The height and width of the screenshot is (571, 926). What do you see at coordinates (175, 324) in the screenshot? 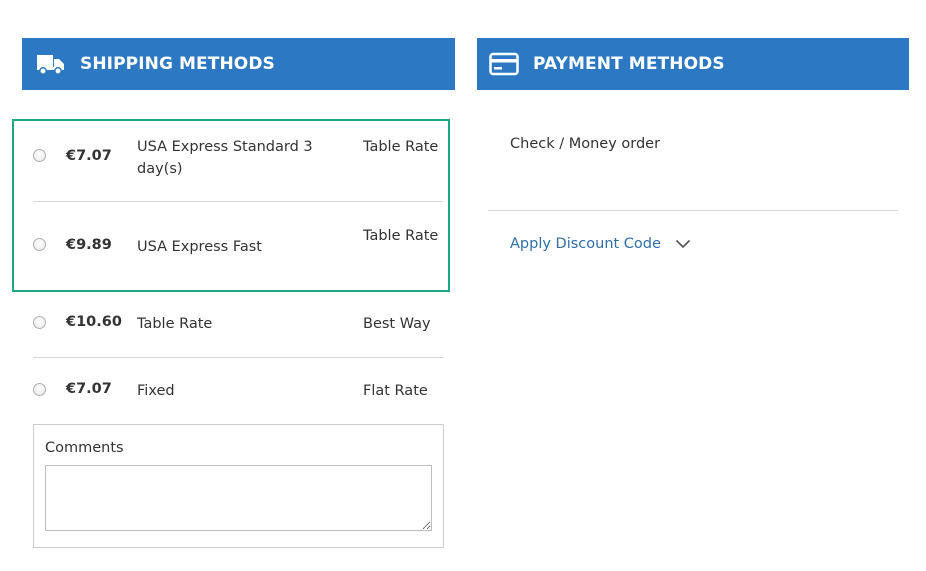
I see `shipping-method-name: Table Rate` at bounding box center [175, 324].